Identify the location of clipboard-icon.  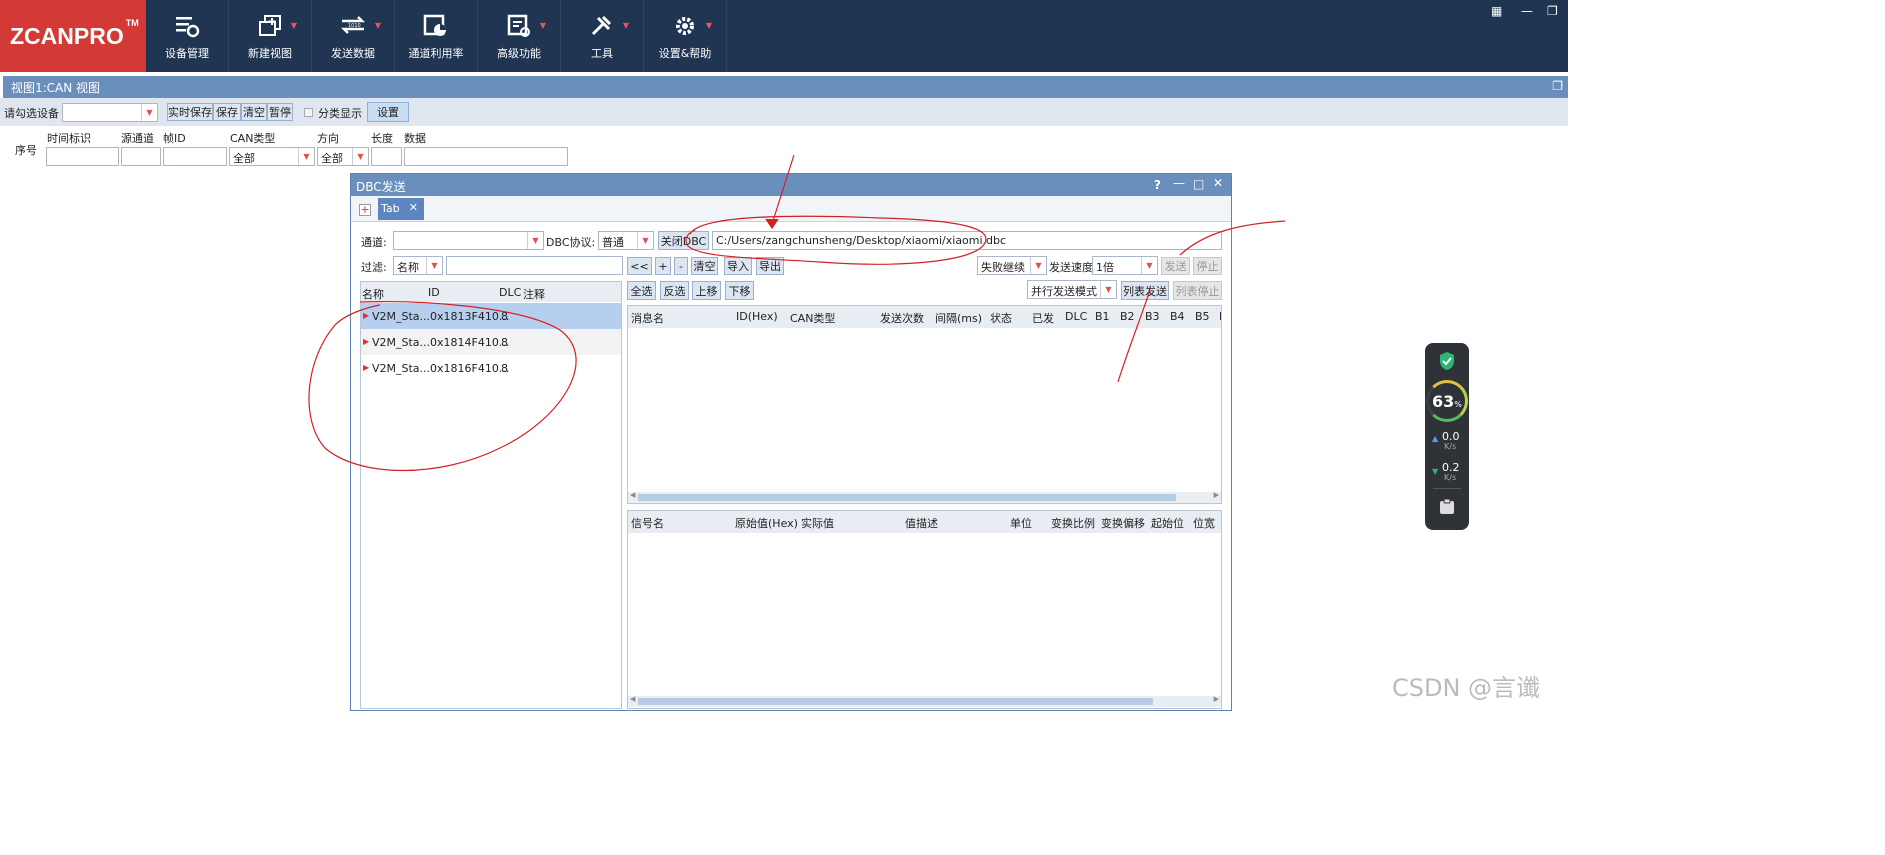
(1447, 508).